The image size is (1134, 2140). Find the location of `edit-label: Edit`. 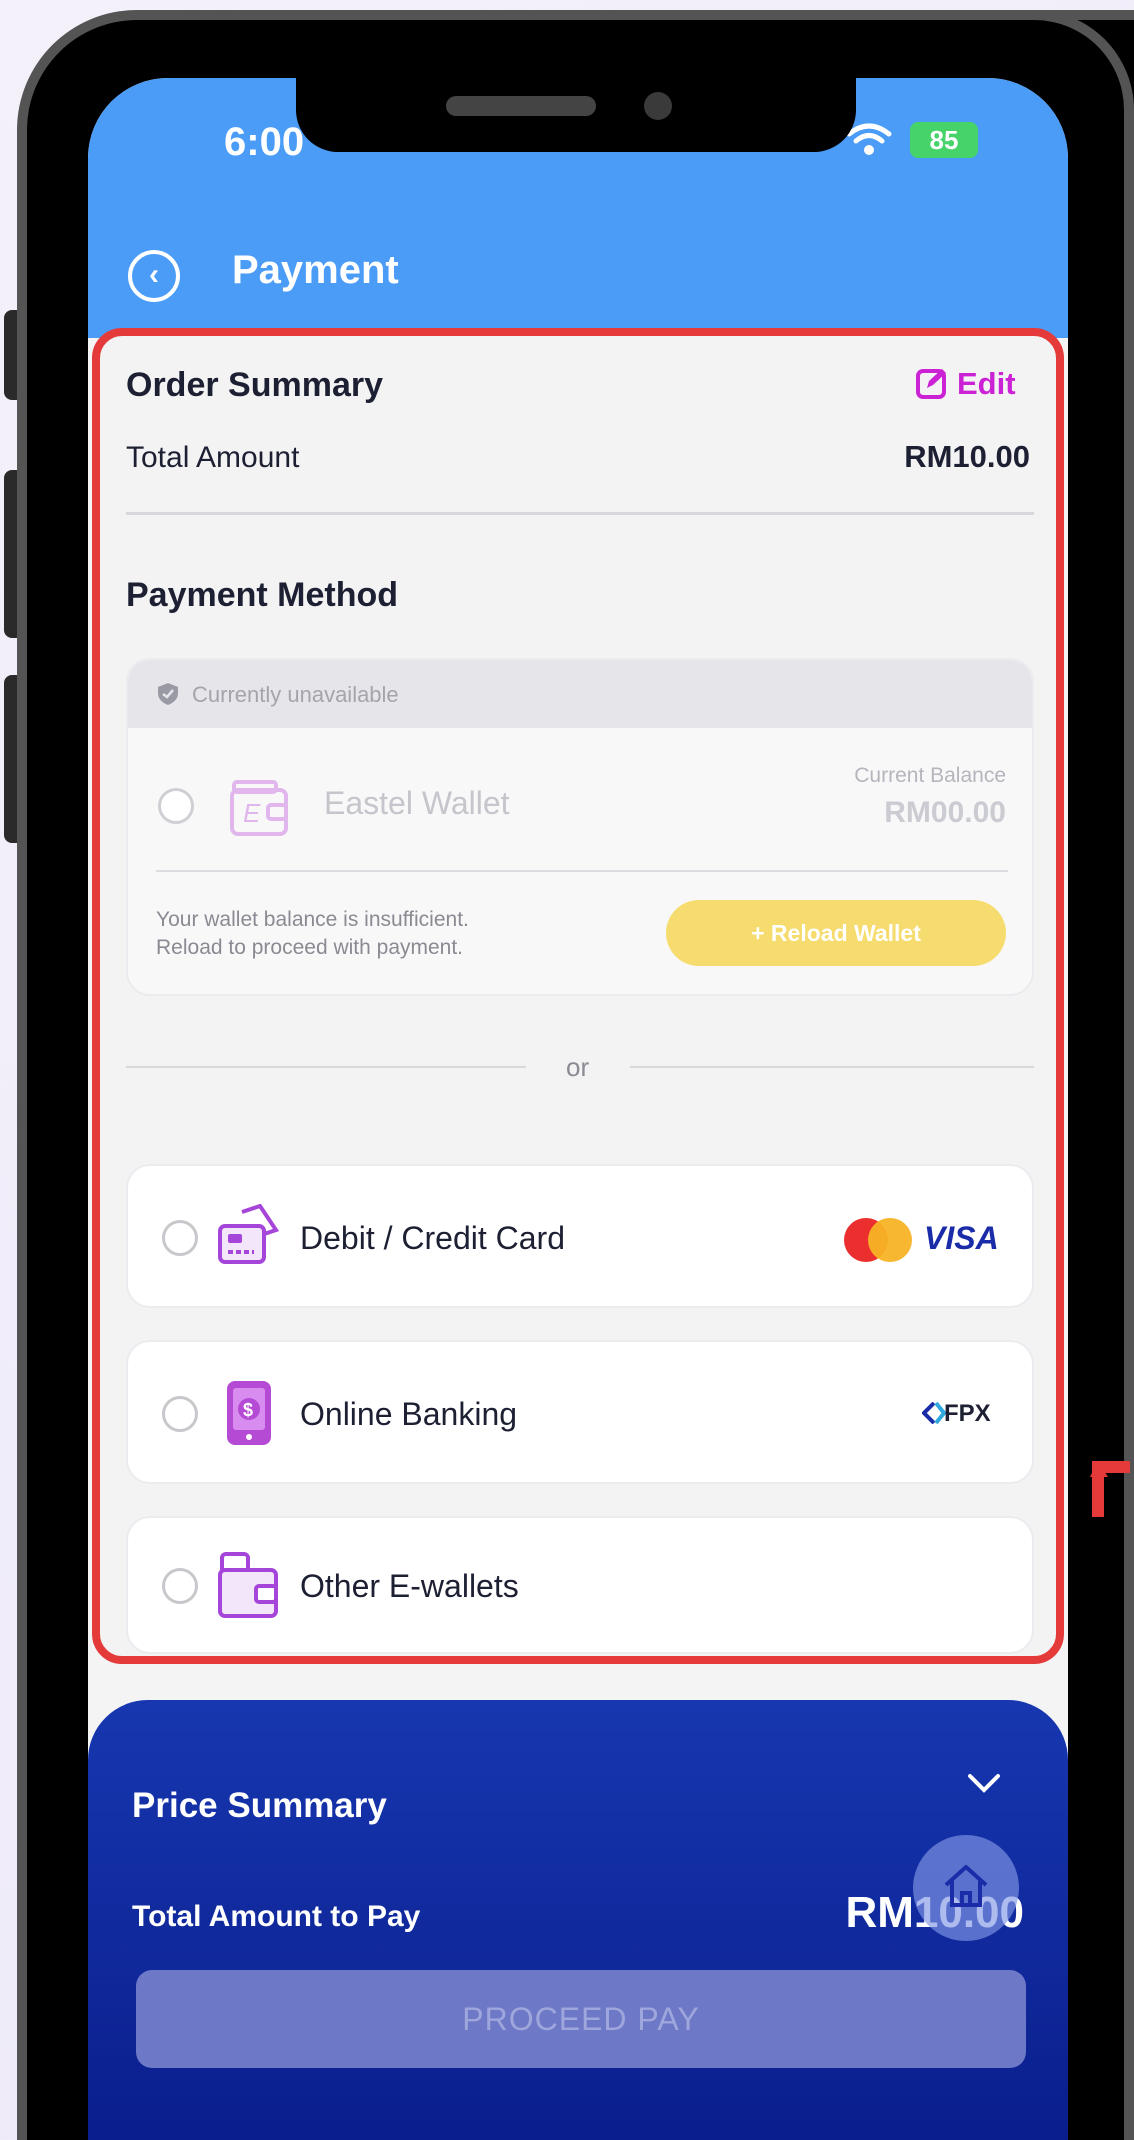

edit-label: Edit is located at coordinates (986, 383).